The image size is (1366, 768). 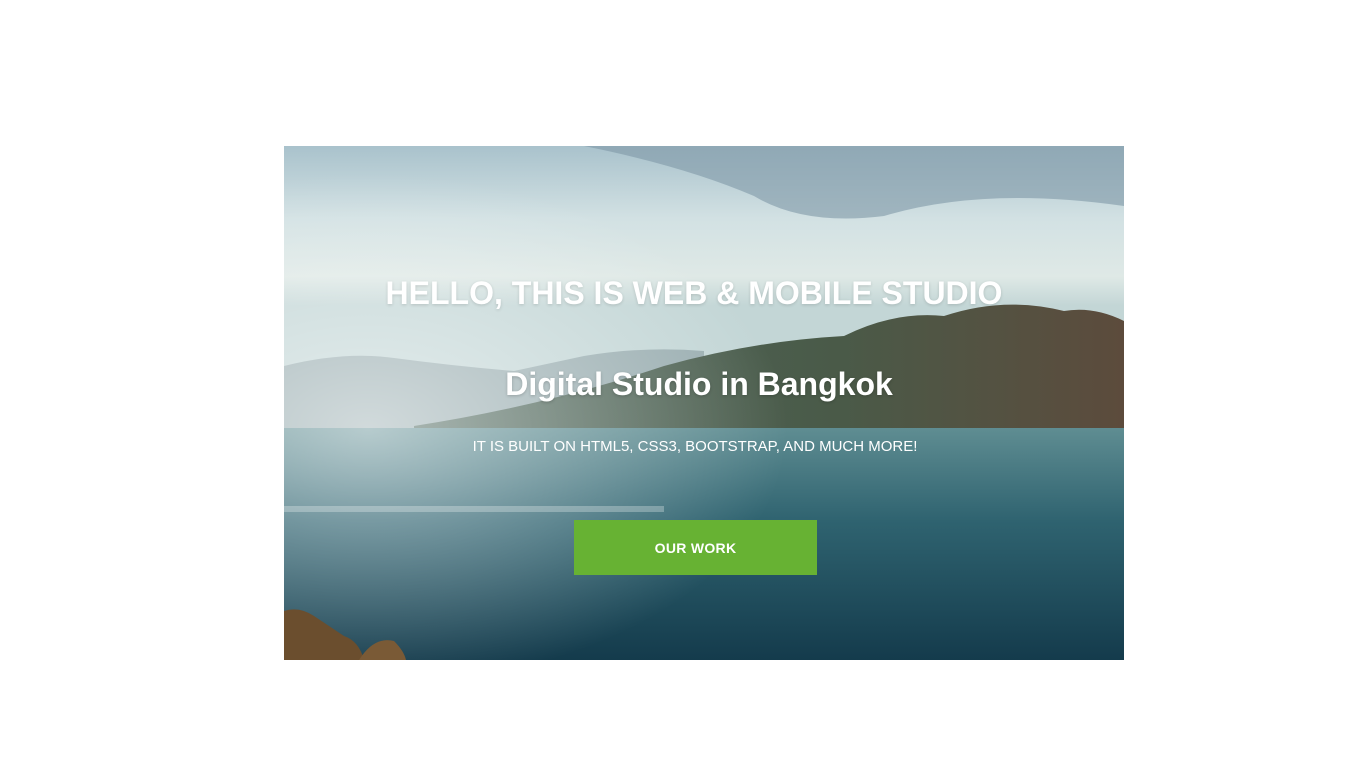 I want to click on hero-subheadline: Digital Studio in Bangkok, so click(x=699, y=384).